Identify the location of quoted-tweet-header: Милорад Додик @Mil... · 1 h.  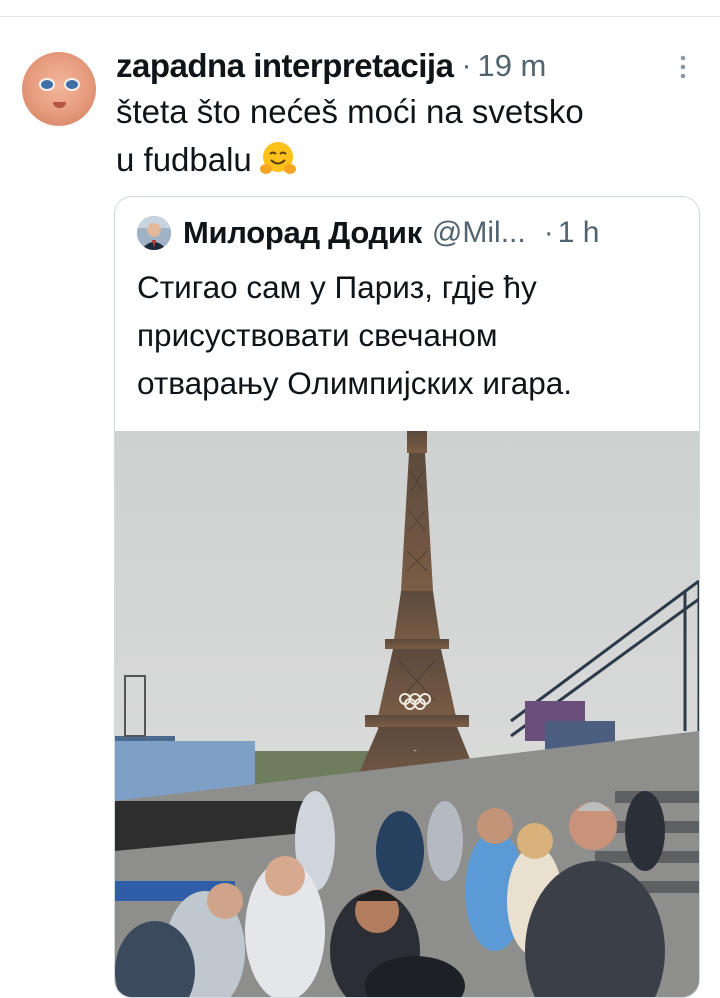
(368, 233).